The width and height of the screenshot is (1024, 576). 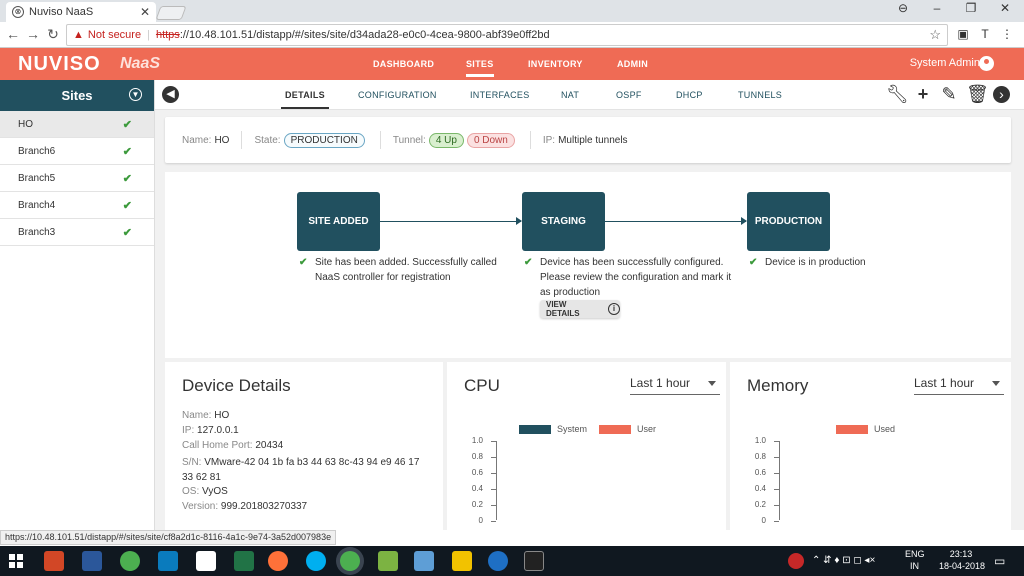 I want to click on word-icon, so click(x=92, y=561).